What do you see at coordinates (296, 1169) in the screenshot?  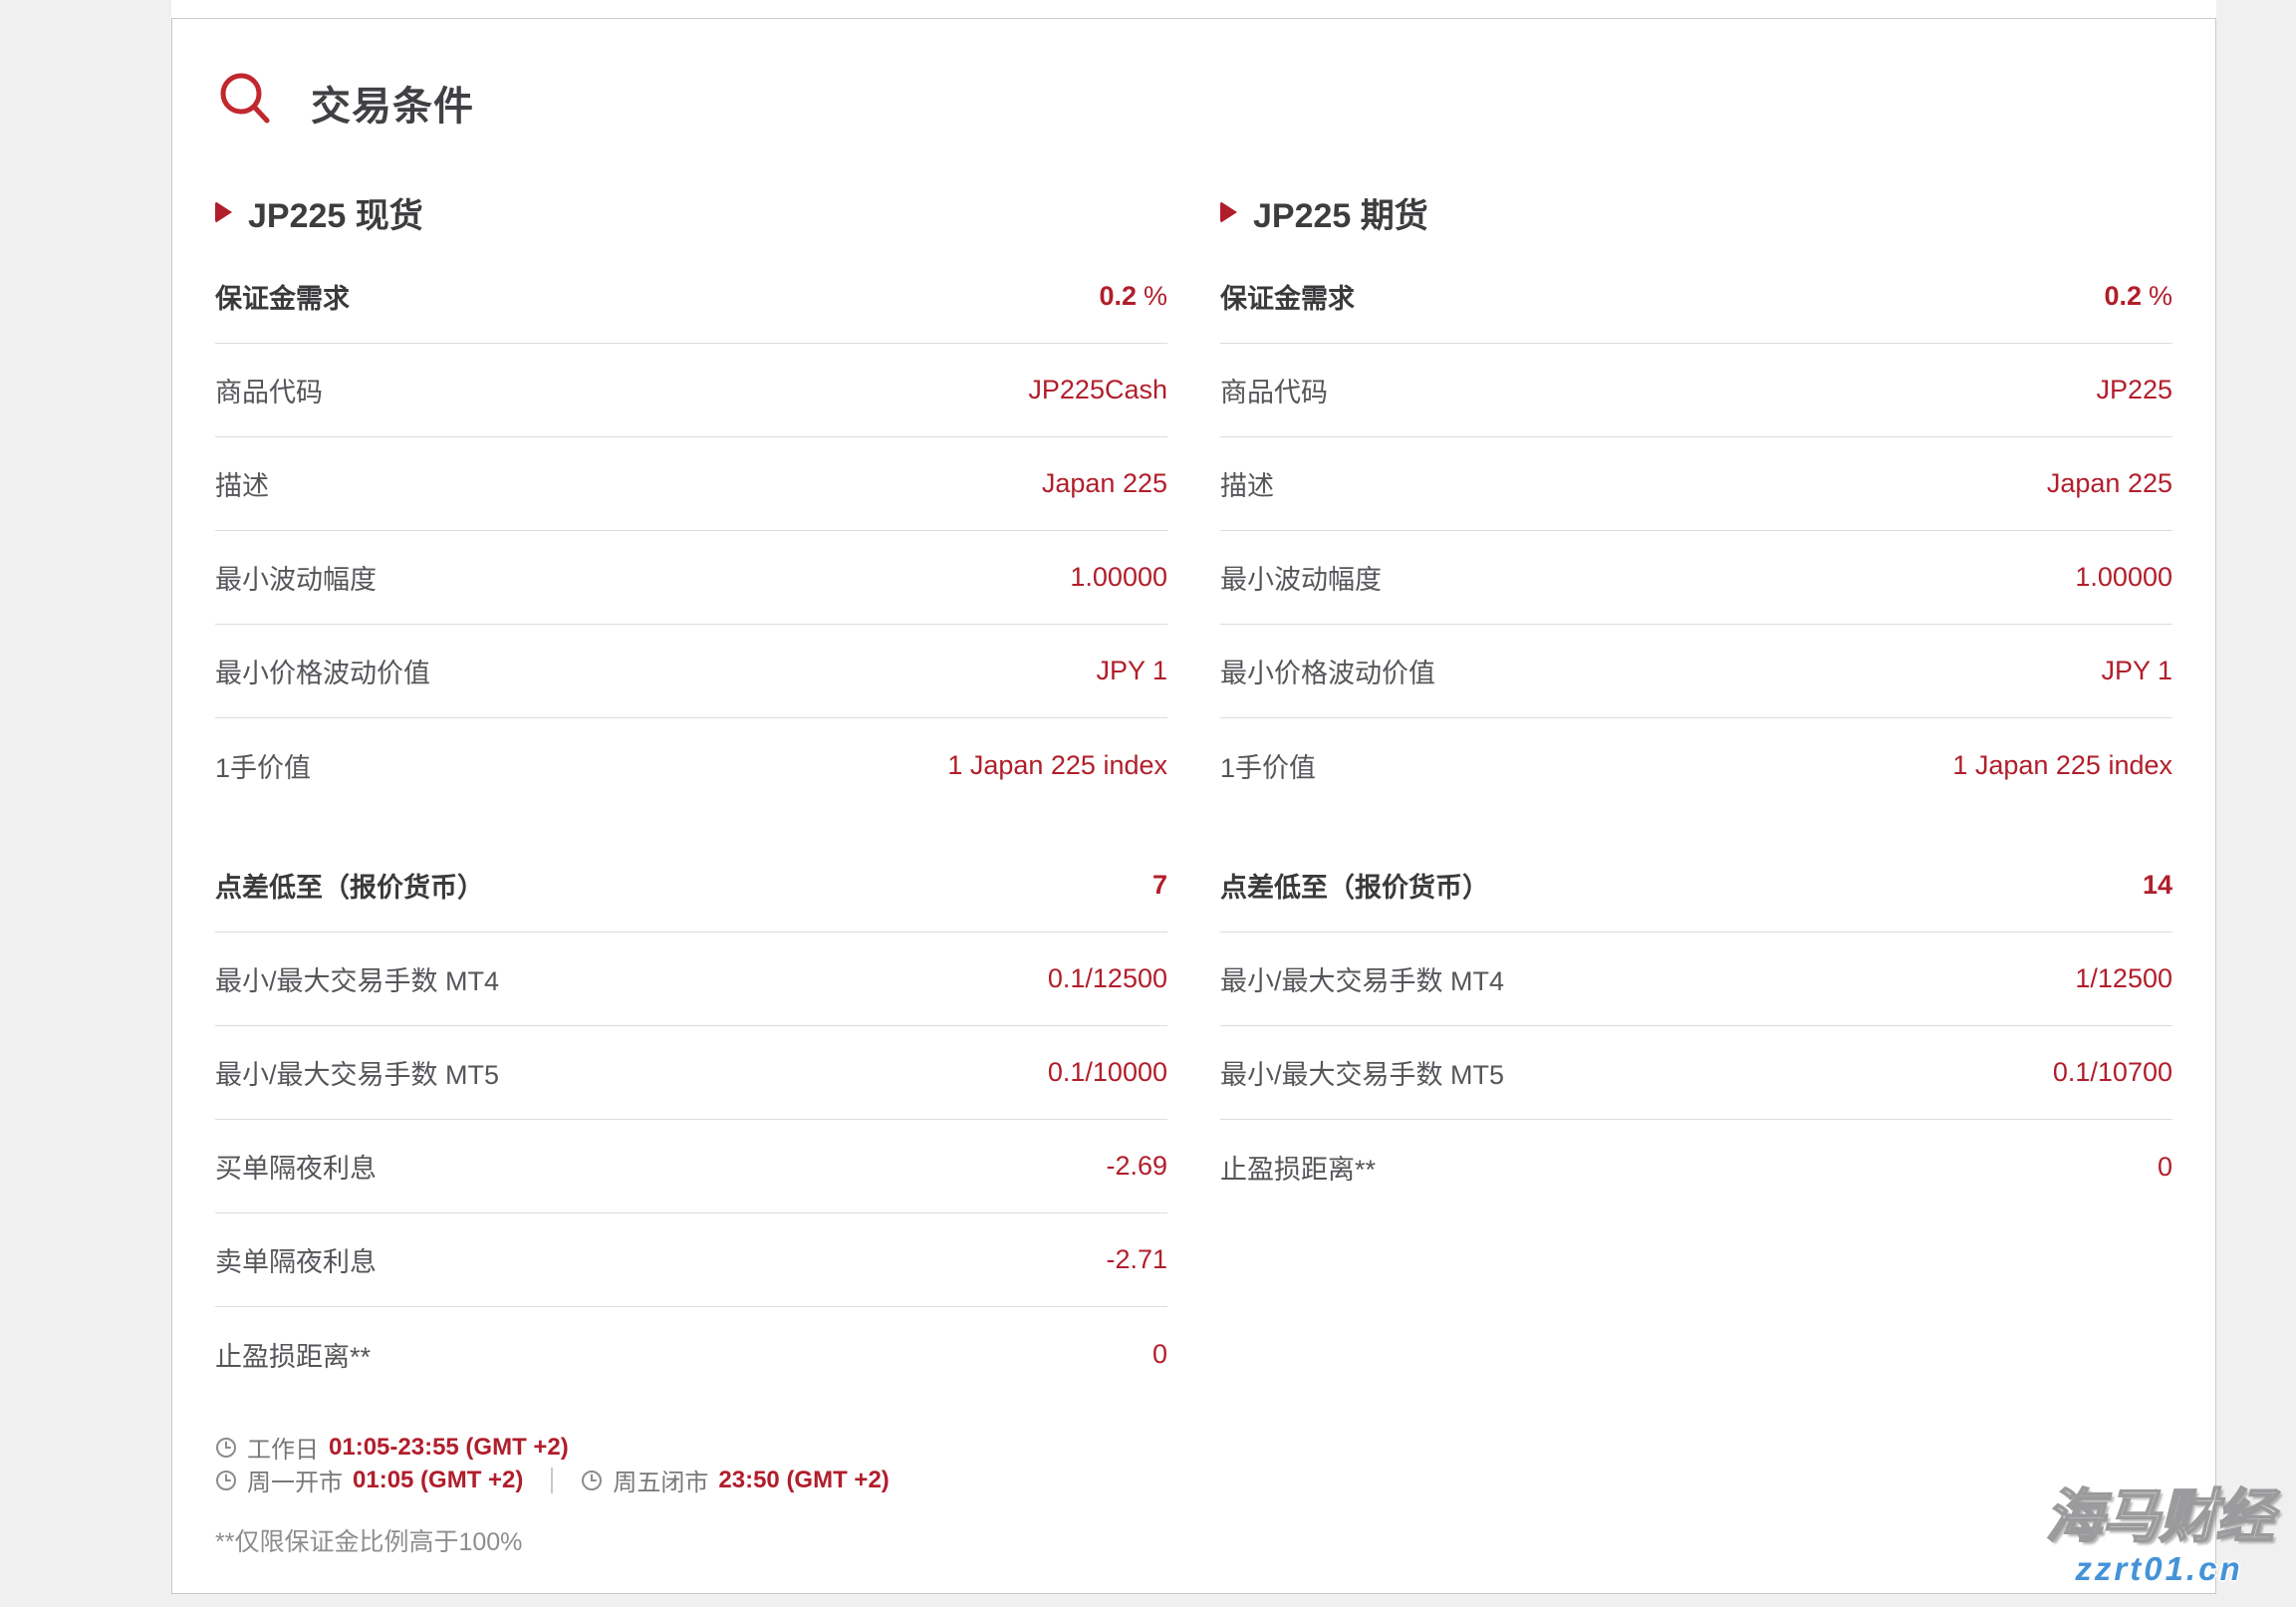 I see `row-label: 买单隔夜利息` at bounding box center [296, 1169].